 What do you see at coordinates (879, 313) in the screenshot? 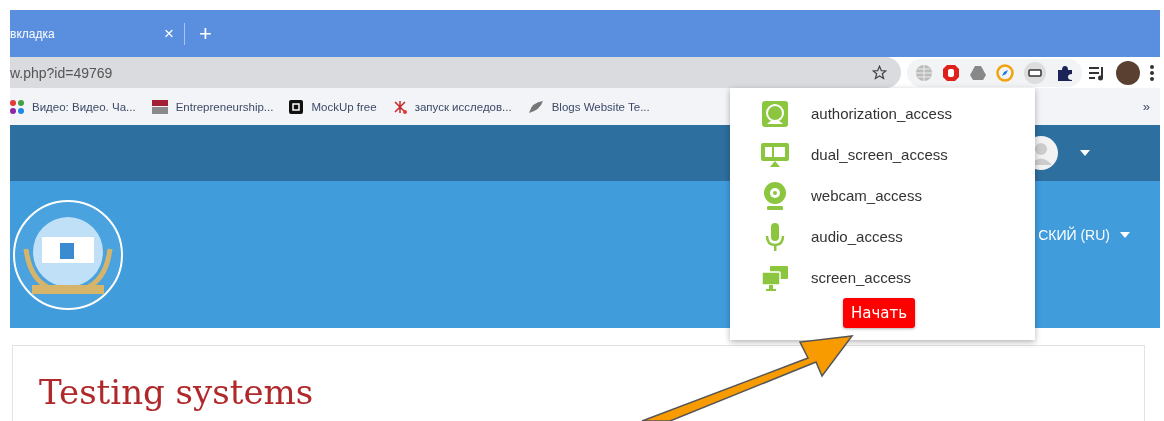
I see `start-button: Начать` at bounding box center [879, 313].